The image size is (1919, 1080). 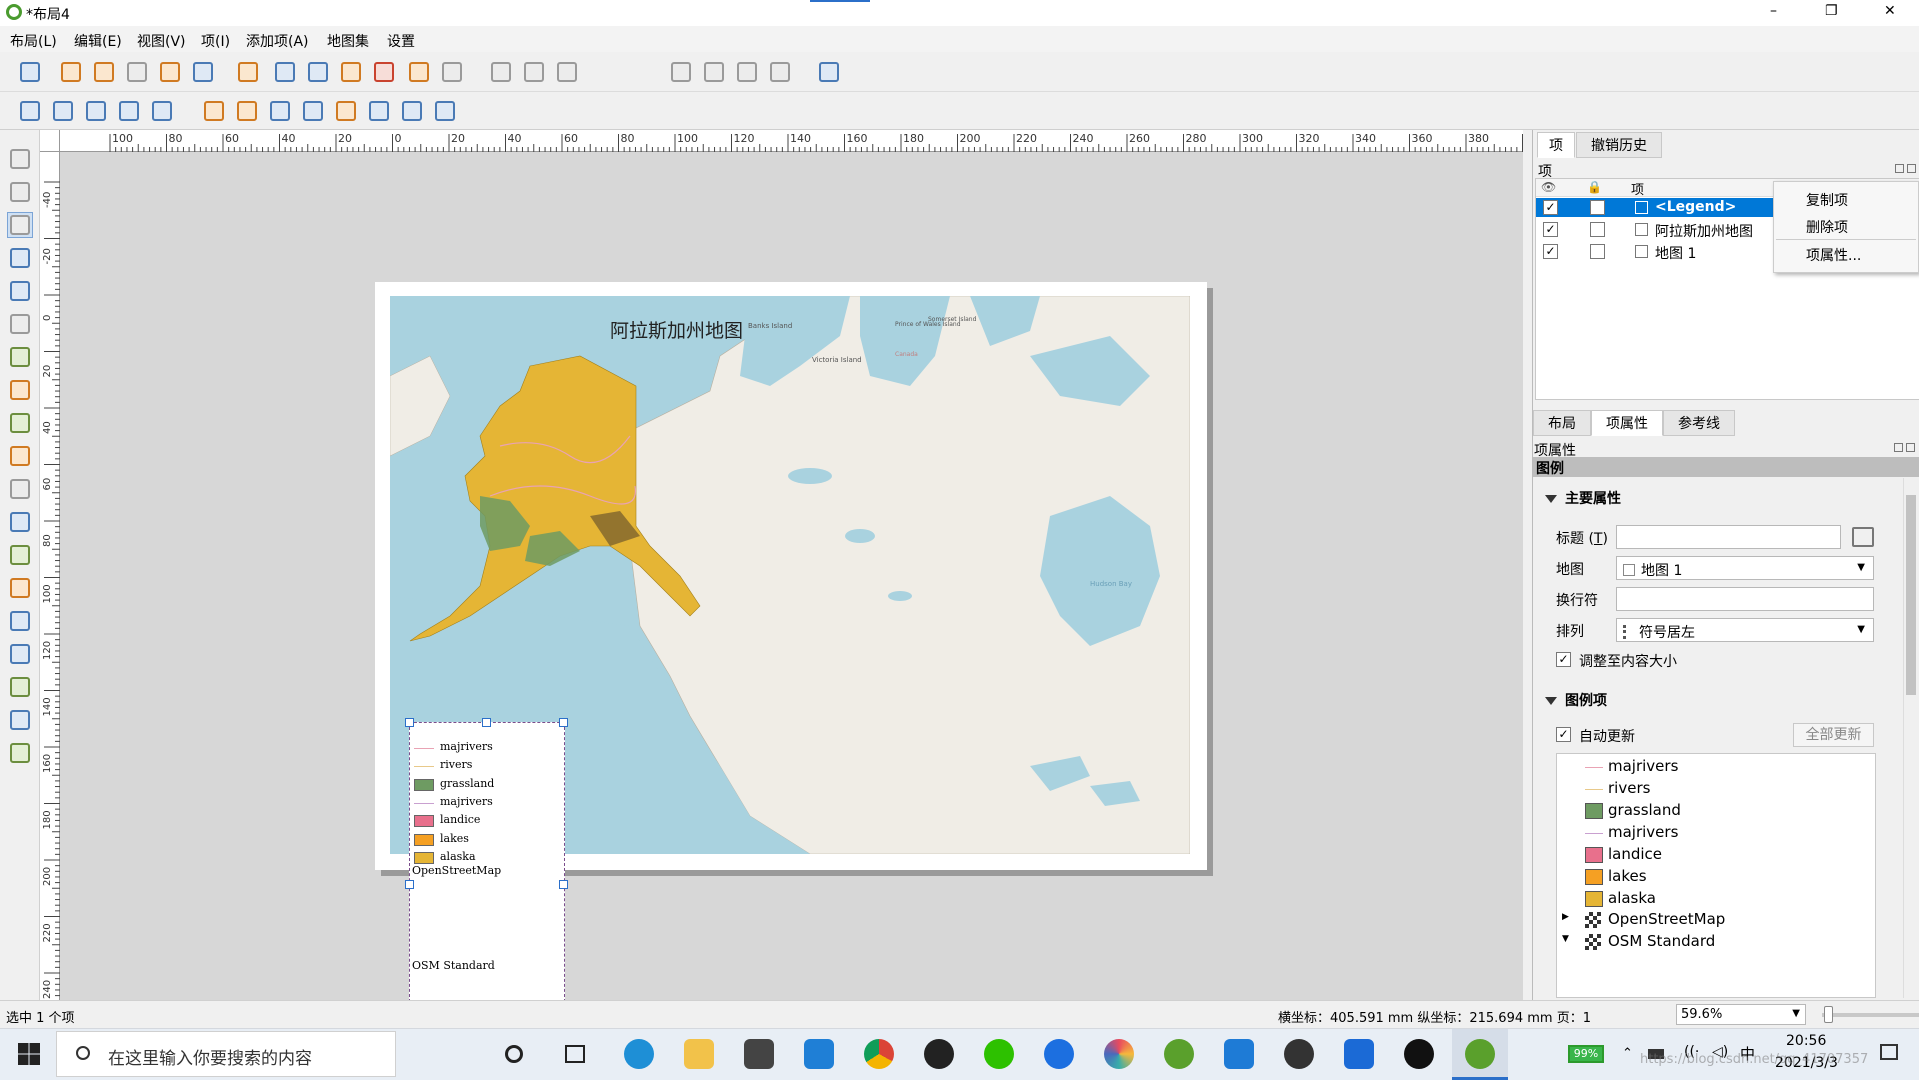 I want to click on menu-add-item: 添加项(A), so click(x=277, y=41).